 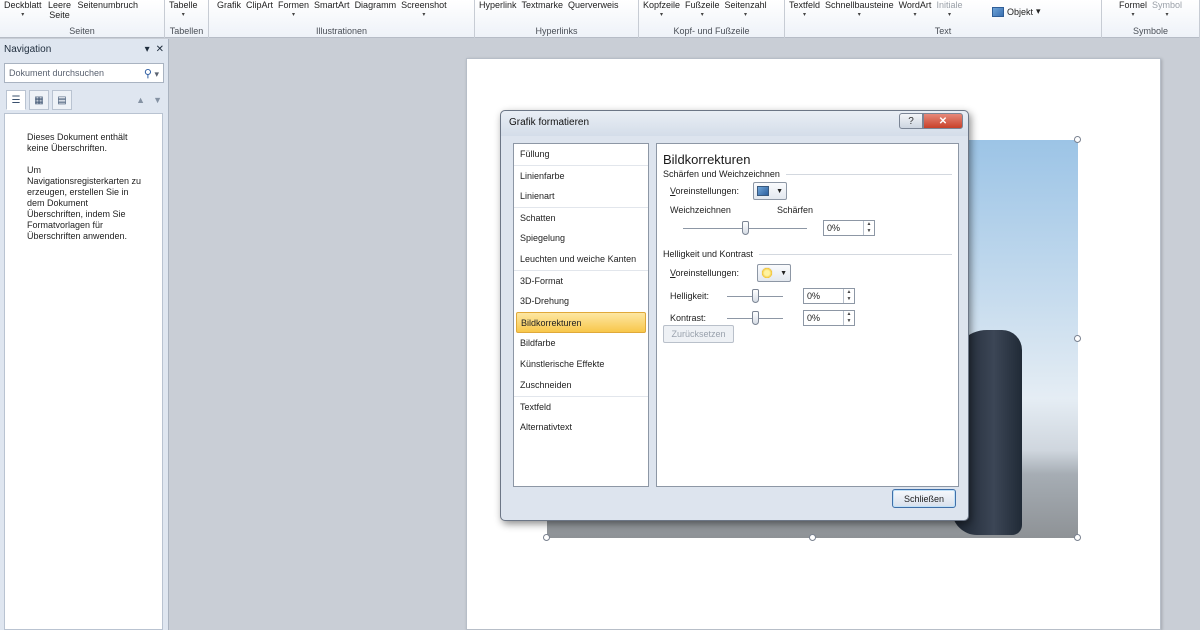 What do you see at coordinates (924, 498) in the screenshot?
I see `close-button: Schließen` at bounding box center [924, 498].